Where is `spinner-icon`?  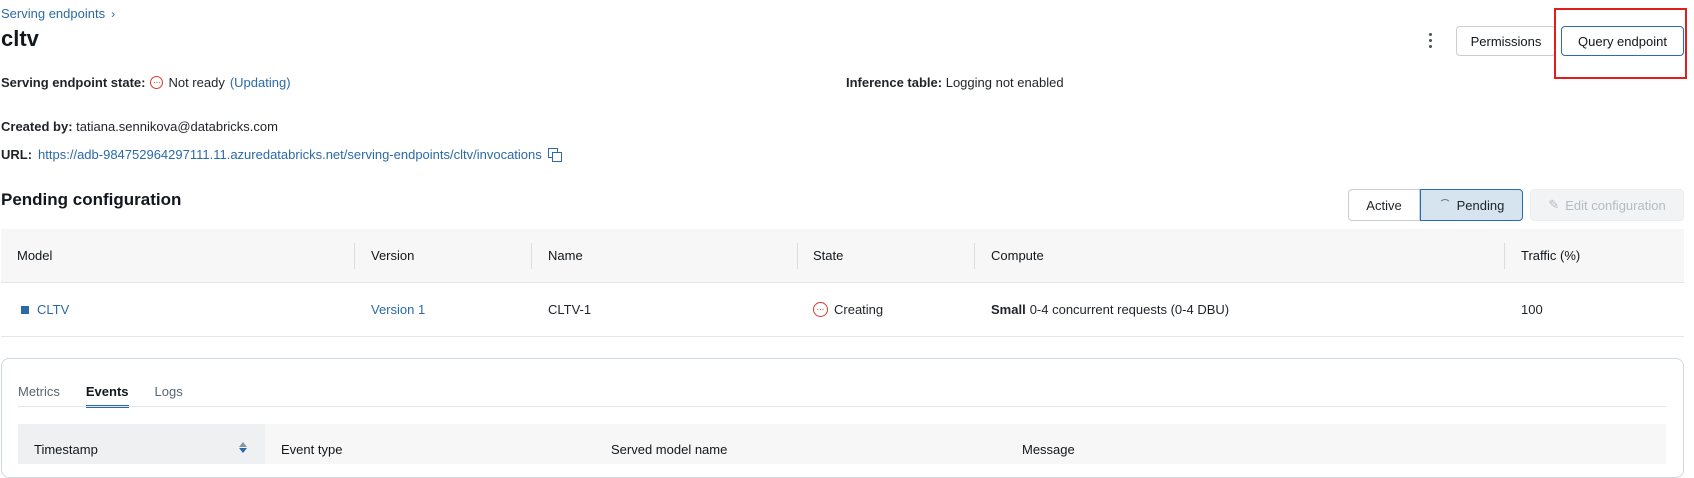
spinner-icon is located at coordinates (1444, 205).